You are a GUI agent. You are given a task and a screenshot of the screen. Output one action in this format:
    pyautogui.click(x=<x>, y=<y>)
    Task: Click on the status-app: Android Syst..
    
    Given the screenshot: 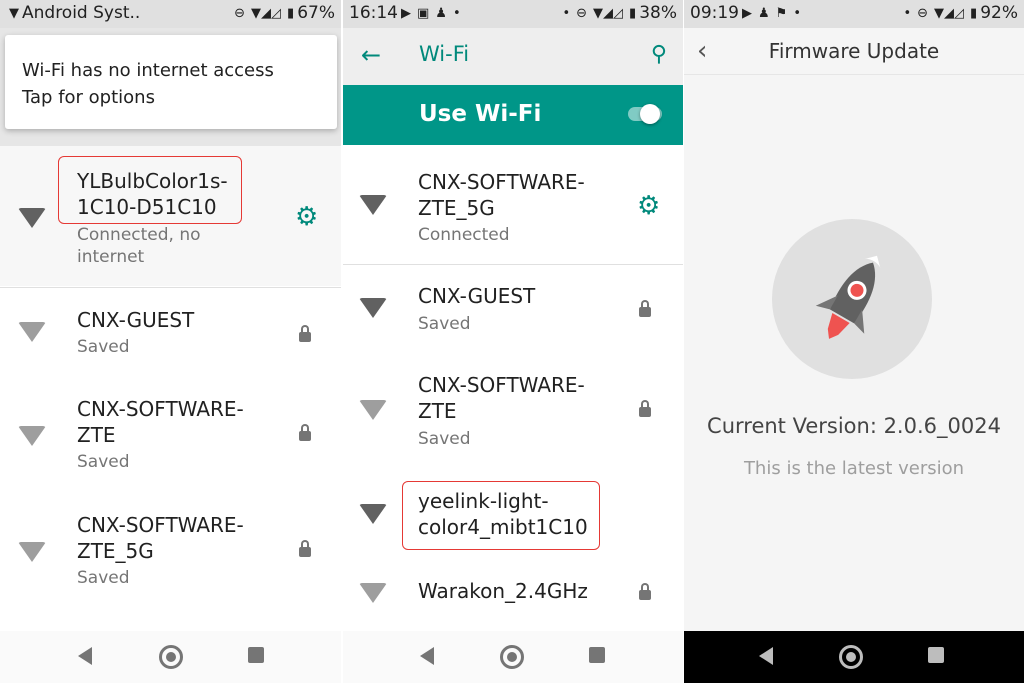 What is the action you would take?
    pyautogui.click(x=81, y=13)
    